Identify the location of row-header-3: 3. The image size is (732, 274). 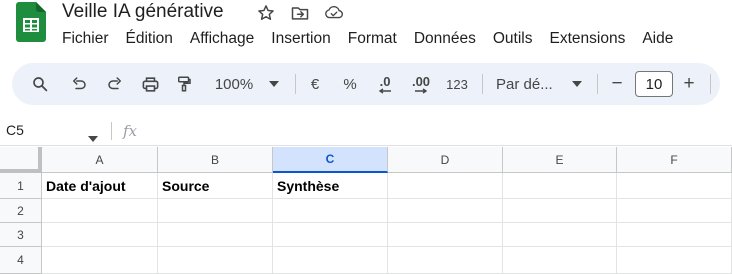
(21, 235).